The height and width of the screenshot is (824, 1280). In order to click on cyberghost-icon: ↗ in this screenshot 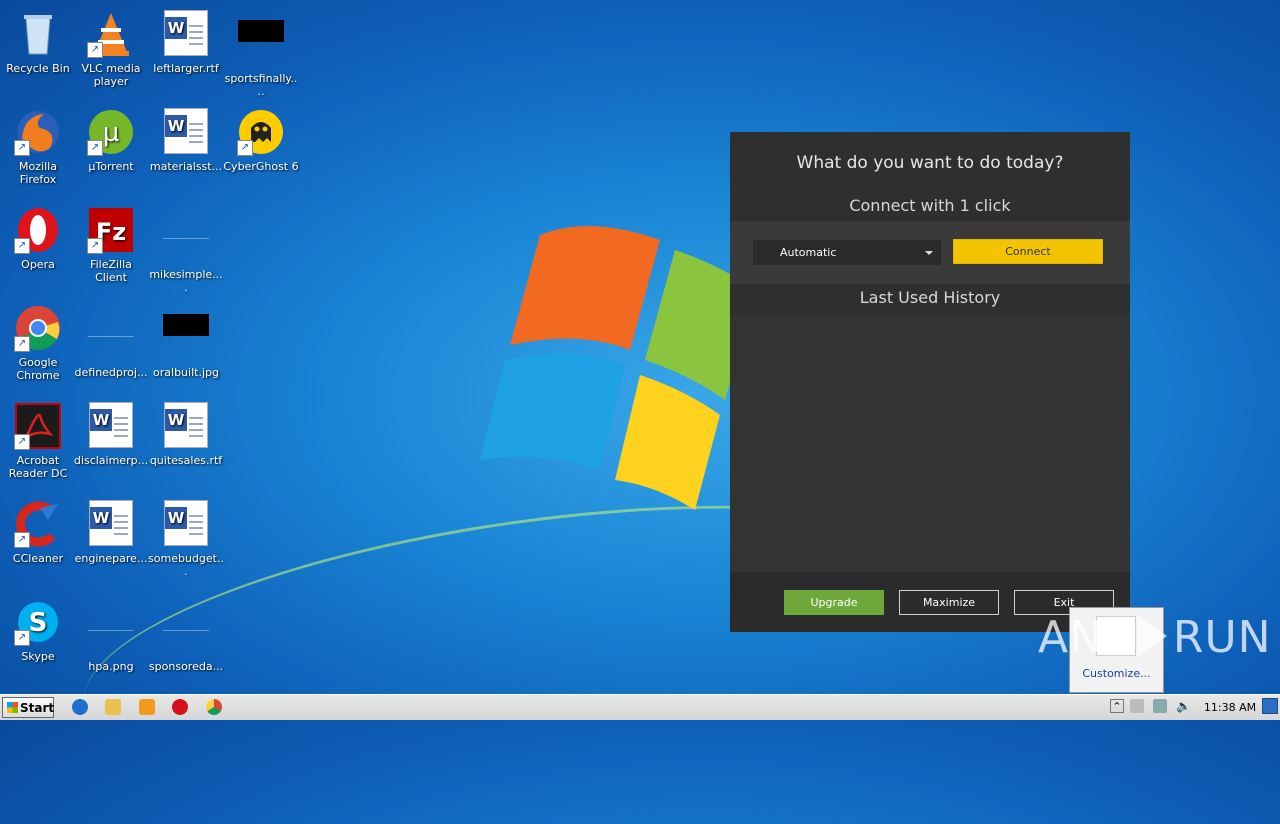, I will do `click(261, 132)`.